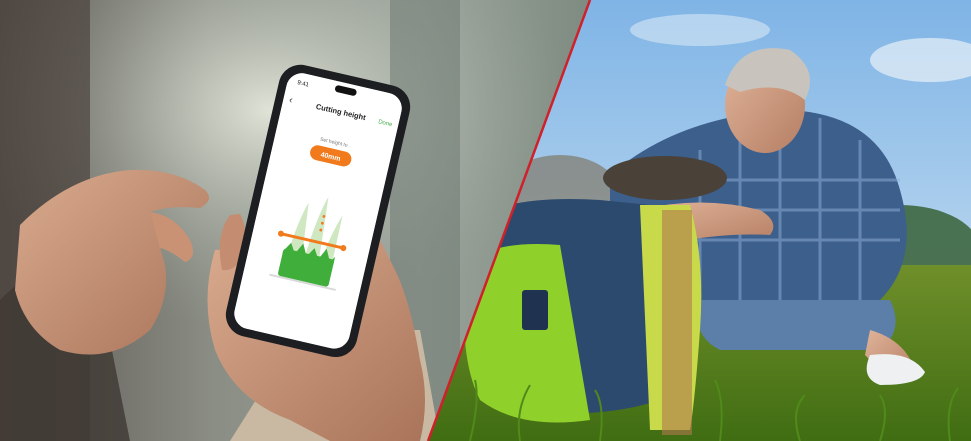 This screenshot has height=441, width=971. I want to click on denim-shorts, so click(796, 325).